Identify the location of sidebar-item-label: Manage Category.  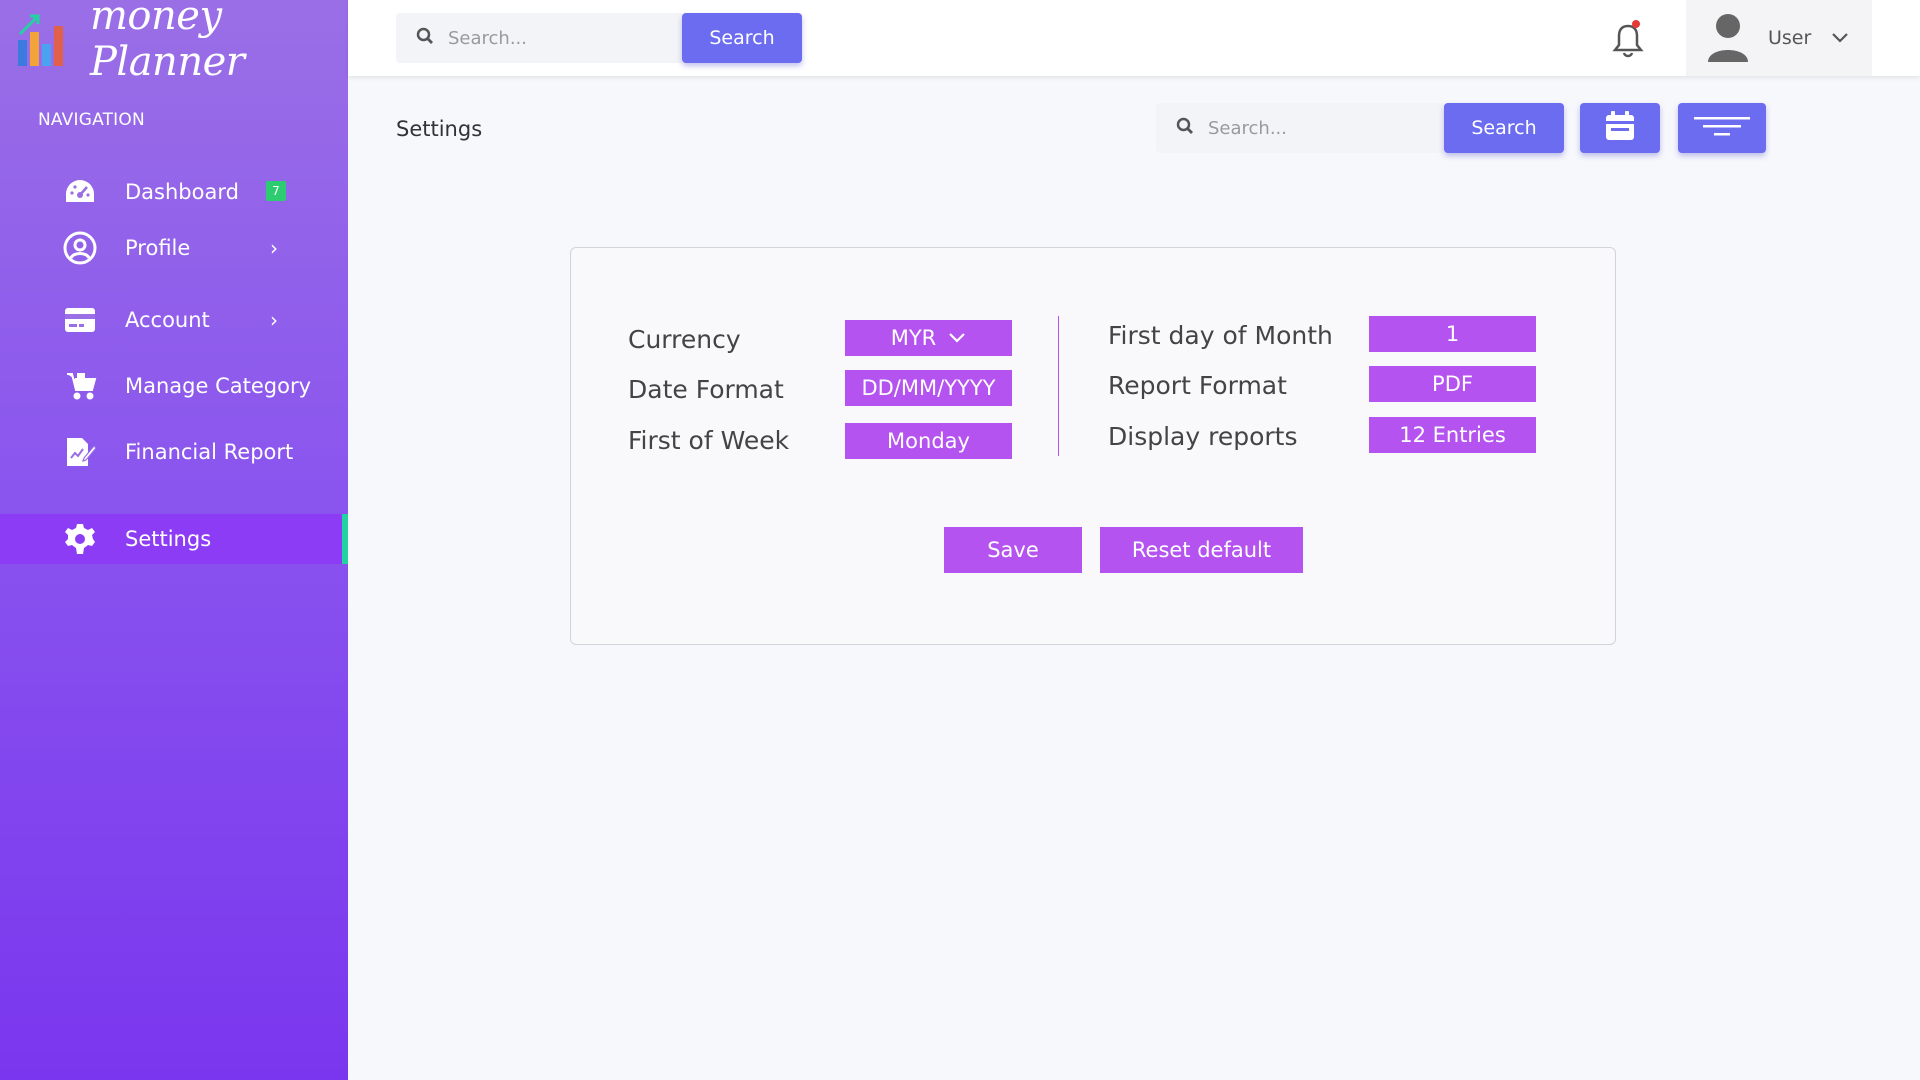
(218, 386).